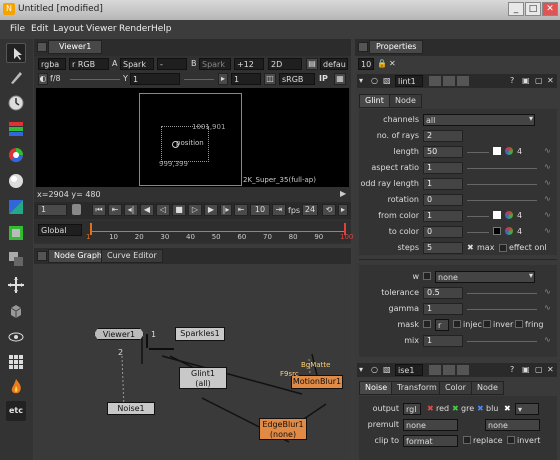 Image resolution: width=560 pixels, height=460 pixels. I want to click on views-icon, so click(16, 337).